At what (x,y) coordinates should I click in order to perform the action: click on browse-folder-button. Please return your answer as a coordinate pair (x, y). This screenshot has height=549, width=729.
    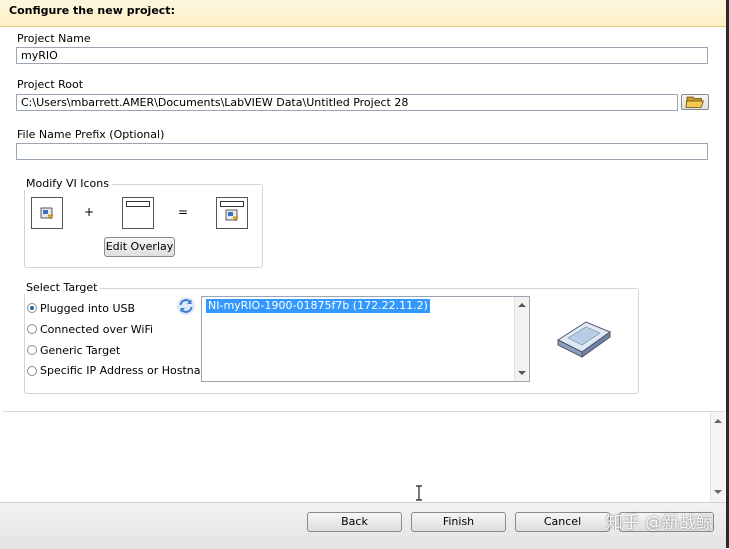
    Looking at the image, I should click on (695, 102).